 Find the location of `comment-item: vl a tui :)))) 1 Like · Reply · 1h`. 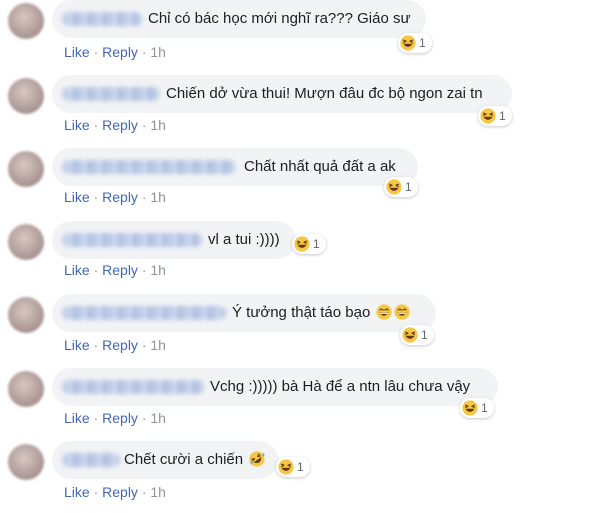

comment-item: vl a tui :)))) 1 Like · Reply · 1h is located at coordinates (300, 253).